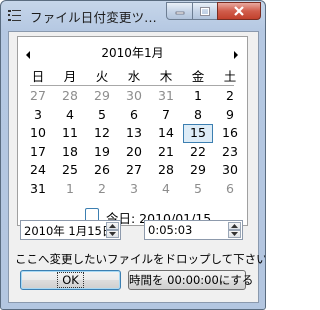 The width and height of the screenshot is (320, 310). What do you see at coordinates (70, 76) in the screenshot?
I see `weekday-label: 月` at bounding box center [70, 76].